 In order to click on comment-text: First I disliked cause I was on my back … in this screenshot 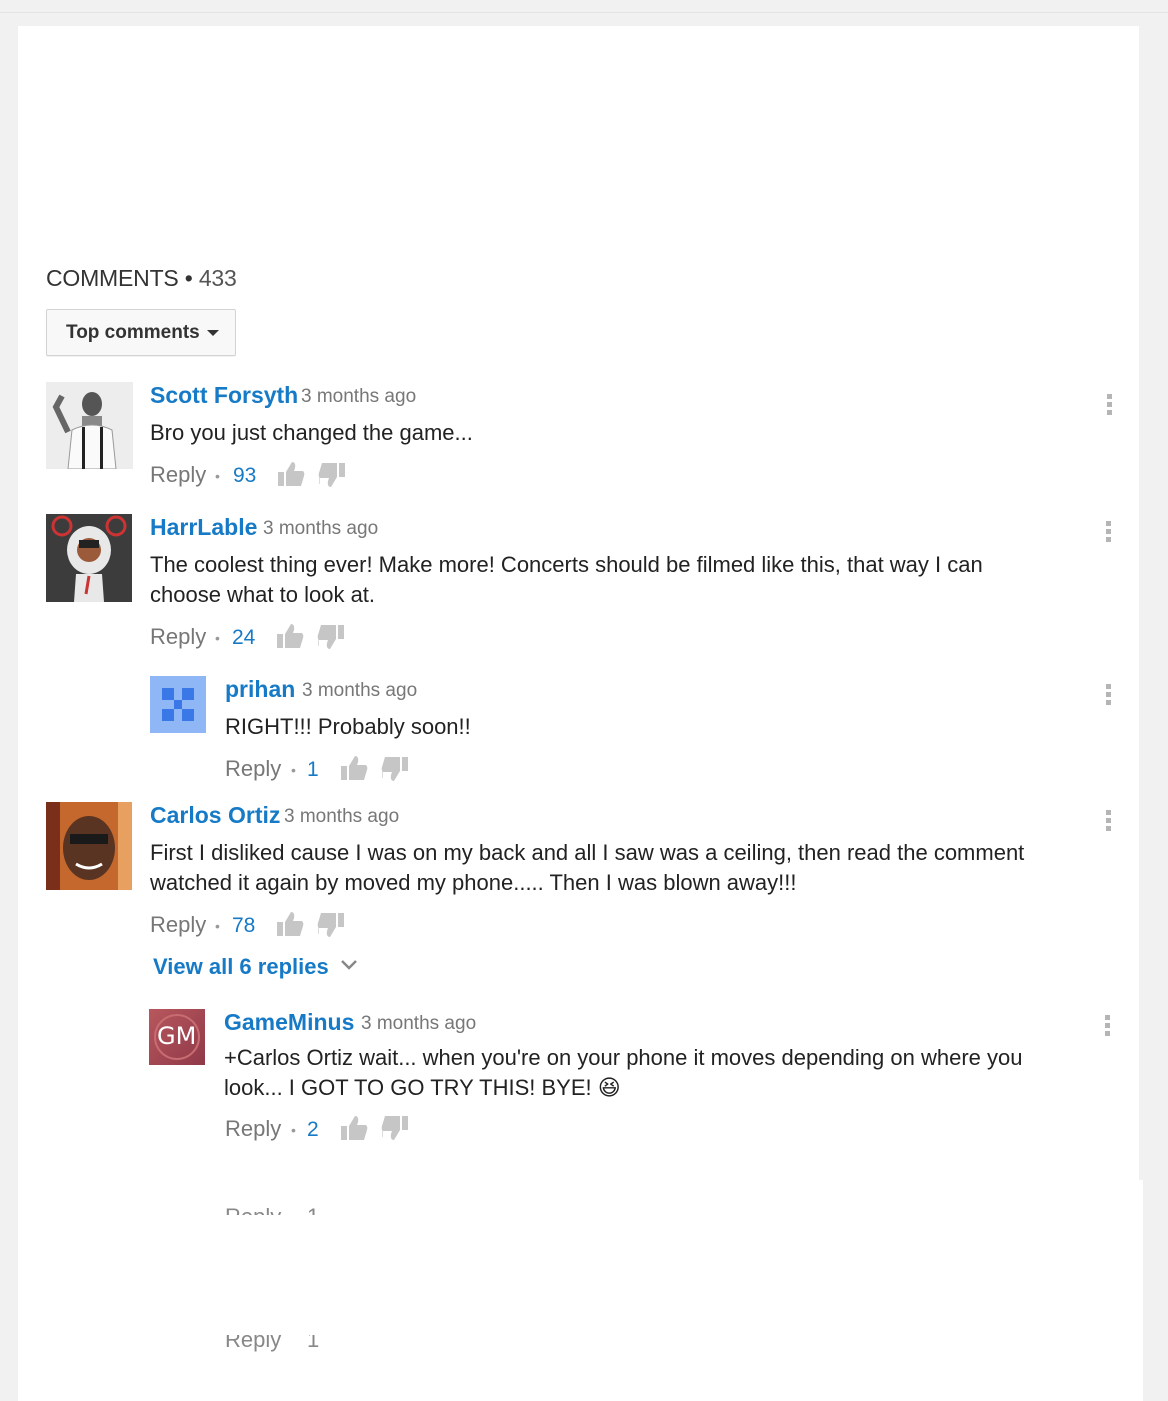, I will do `click(587, 867)`.